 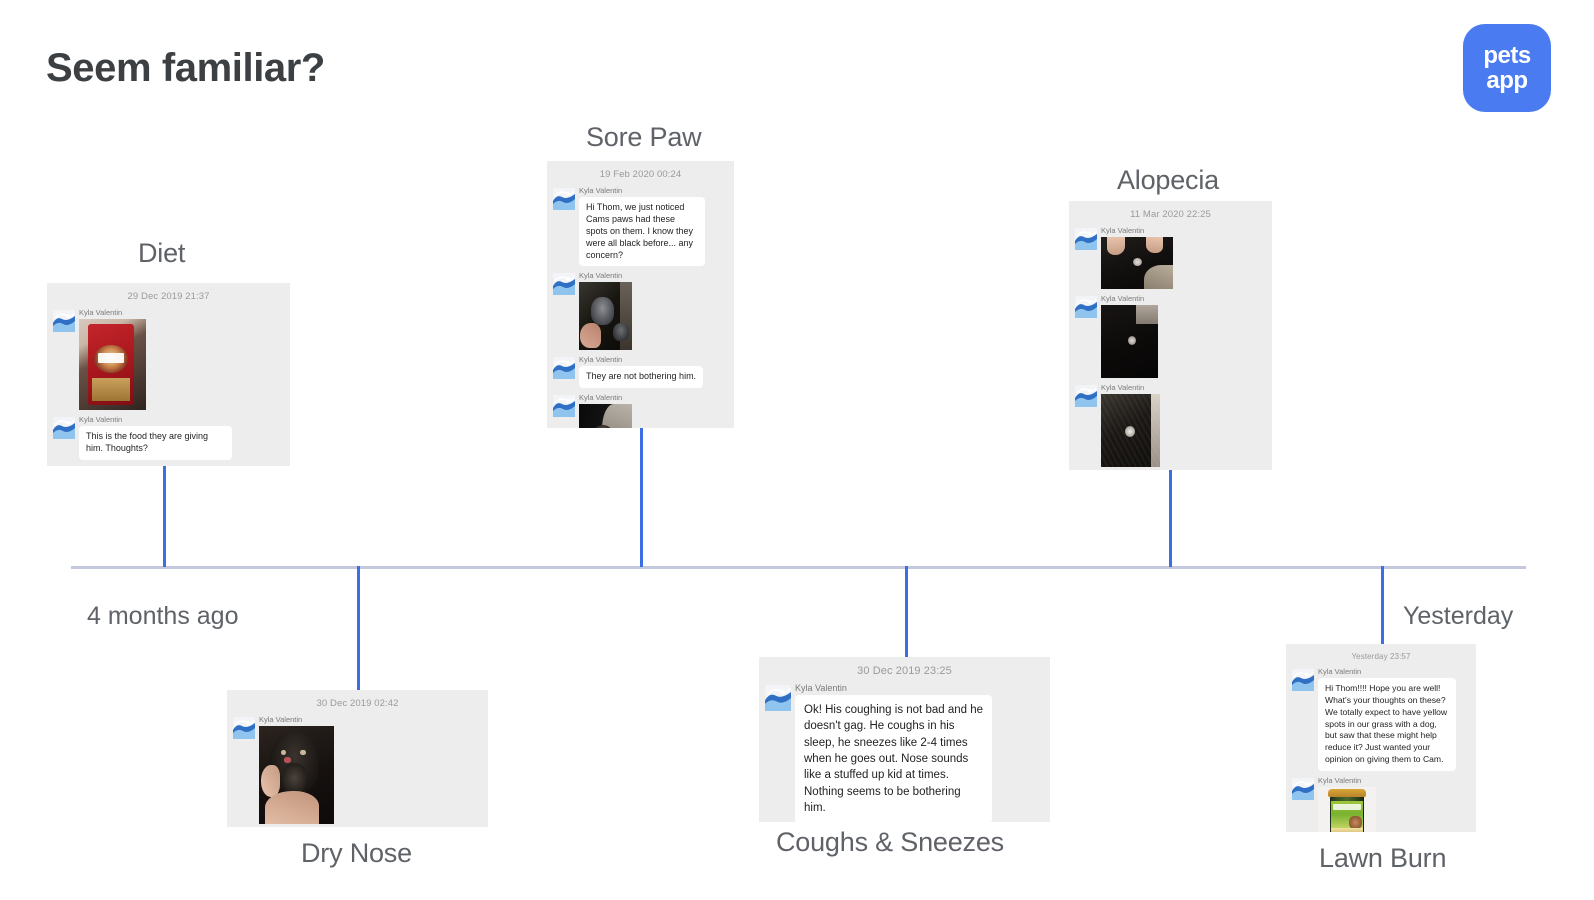 What do you see at coordinates (904, 671) in the screenshot?
I see `card-timestamp: 30 Dec 2019 23:25` at bounding box center [904, 671].